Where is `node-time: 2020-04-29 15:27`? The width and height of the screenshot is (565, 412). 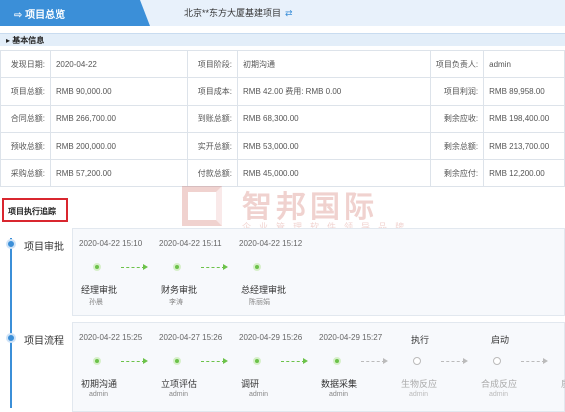 node-time: 2020-04-29 15:27 is located at coordinates (351, 337).